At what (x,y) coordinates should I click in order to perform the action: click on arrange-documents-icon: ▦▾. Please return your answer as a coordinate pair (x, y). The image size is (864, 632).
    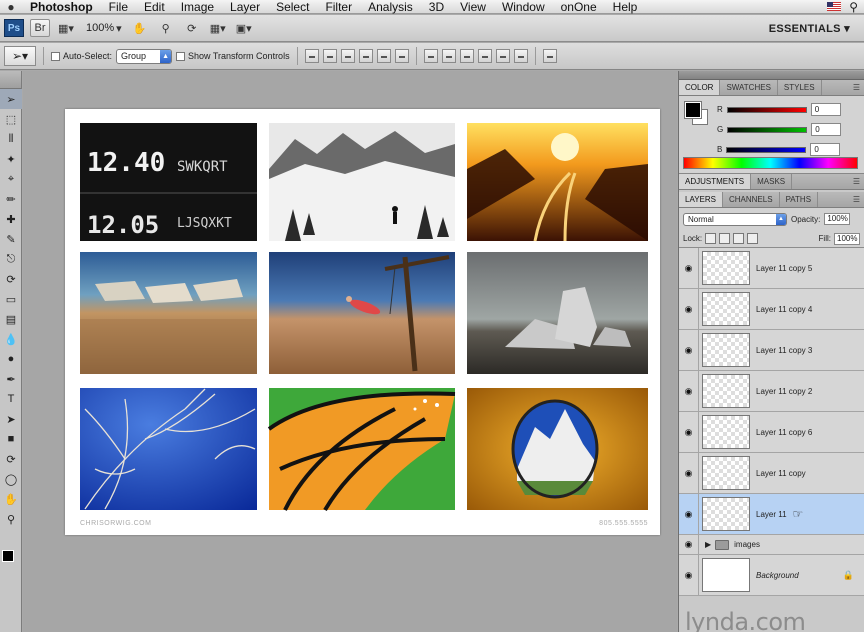
    Looking at the image, I should click on (218, 28).